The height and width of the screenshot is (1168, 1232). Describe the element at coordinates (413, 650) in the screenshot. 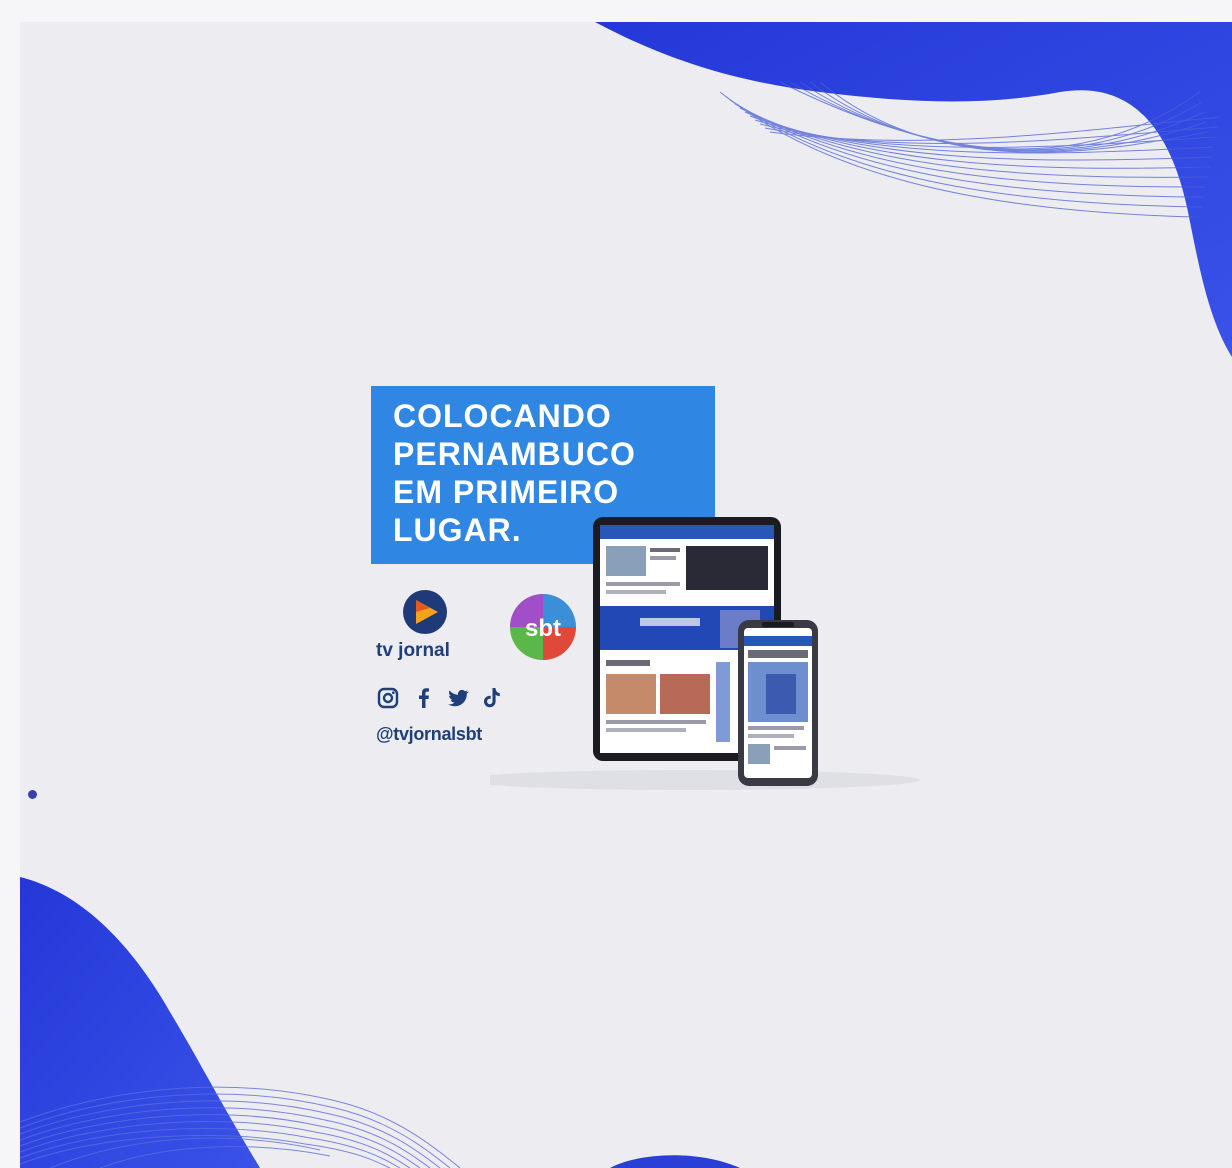

I see `tv-jornal-wordmark: tv jornal` at that location.